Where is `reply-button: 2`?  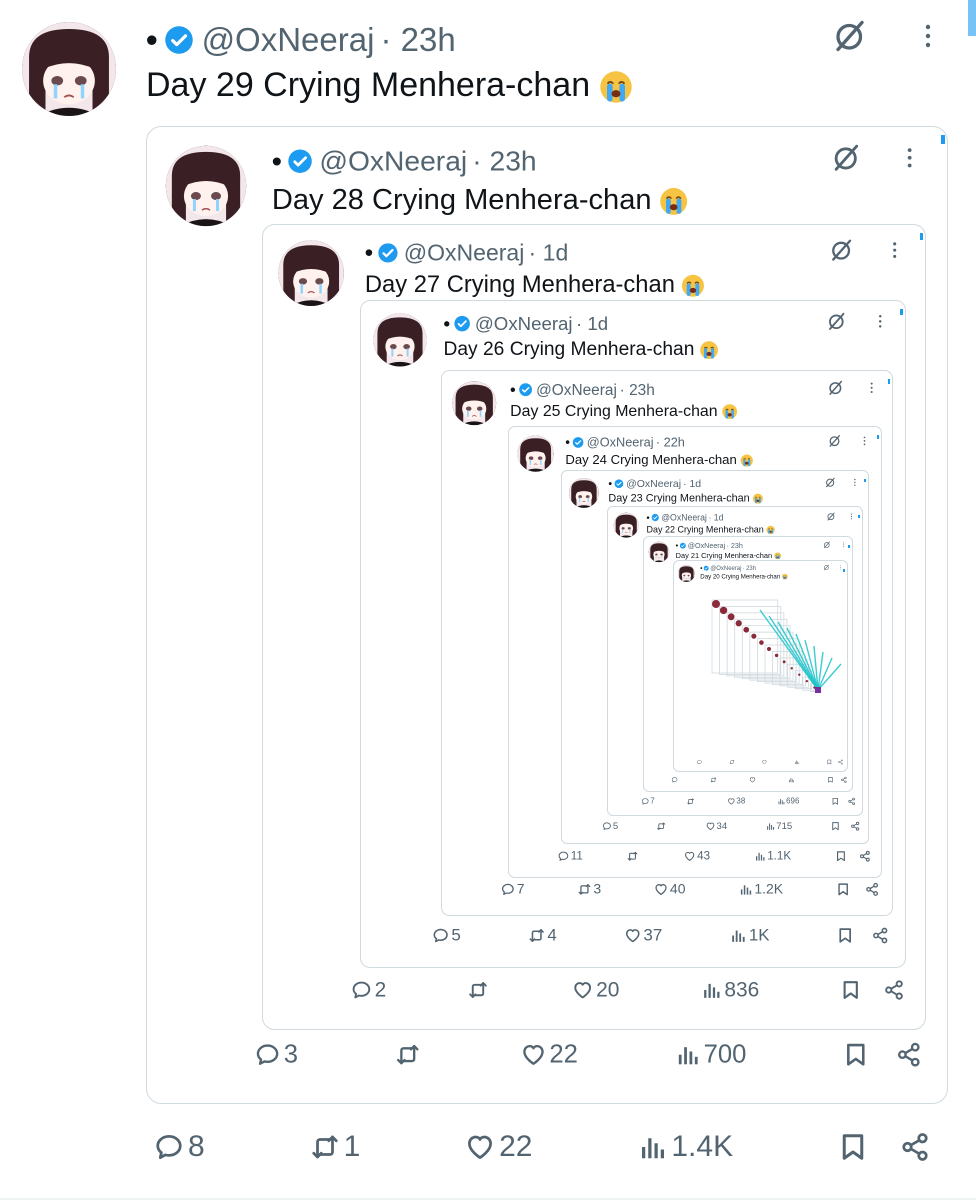
reply-button: 2 is located at coordinates (367, 990).